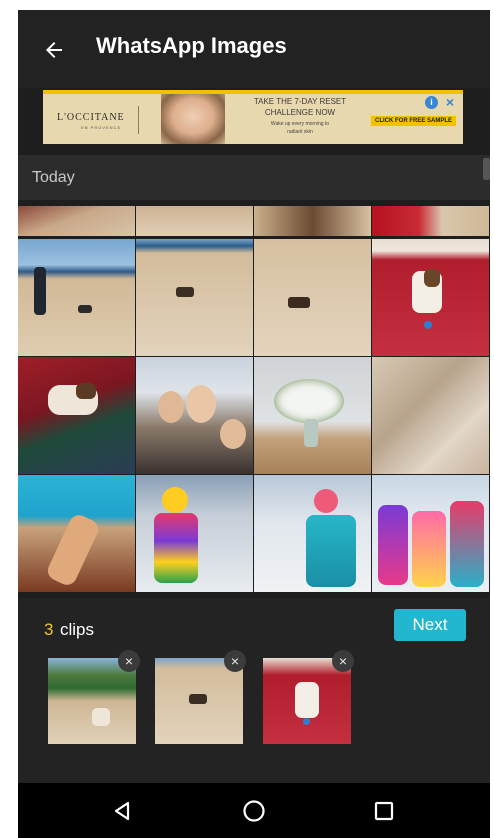  I want to click on square-recents-icon, so click(384, 811).